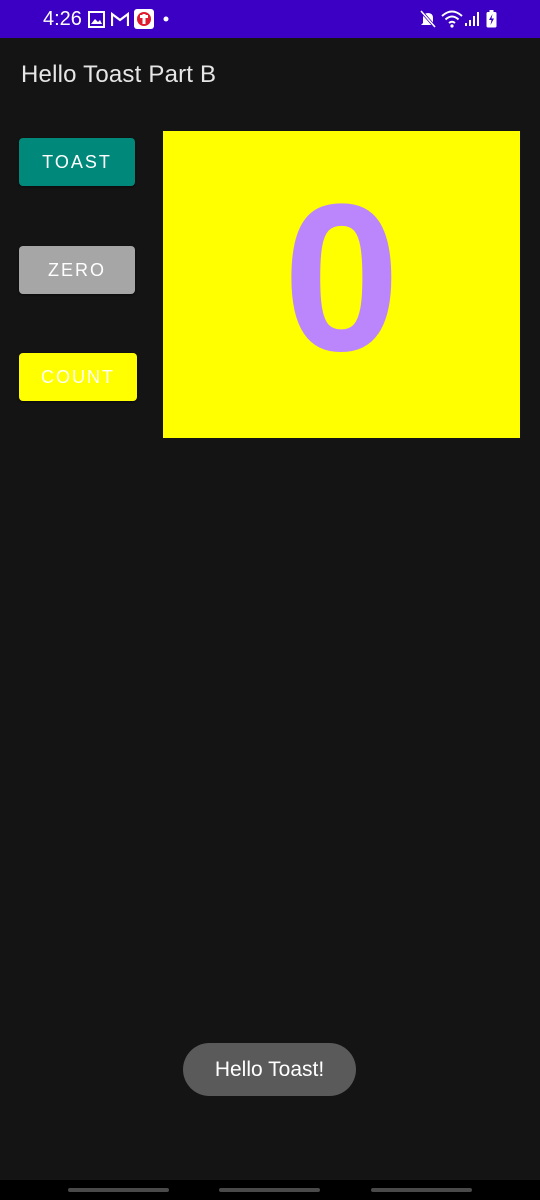 This screenshot has height=1200, width=540. What do you see at coordinates (144, 19) in the screenshot?
I see `app-notification-icon` at bounding box center [144, 19].